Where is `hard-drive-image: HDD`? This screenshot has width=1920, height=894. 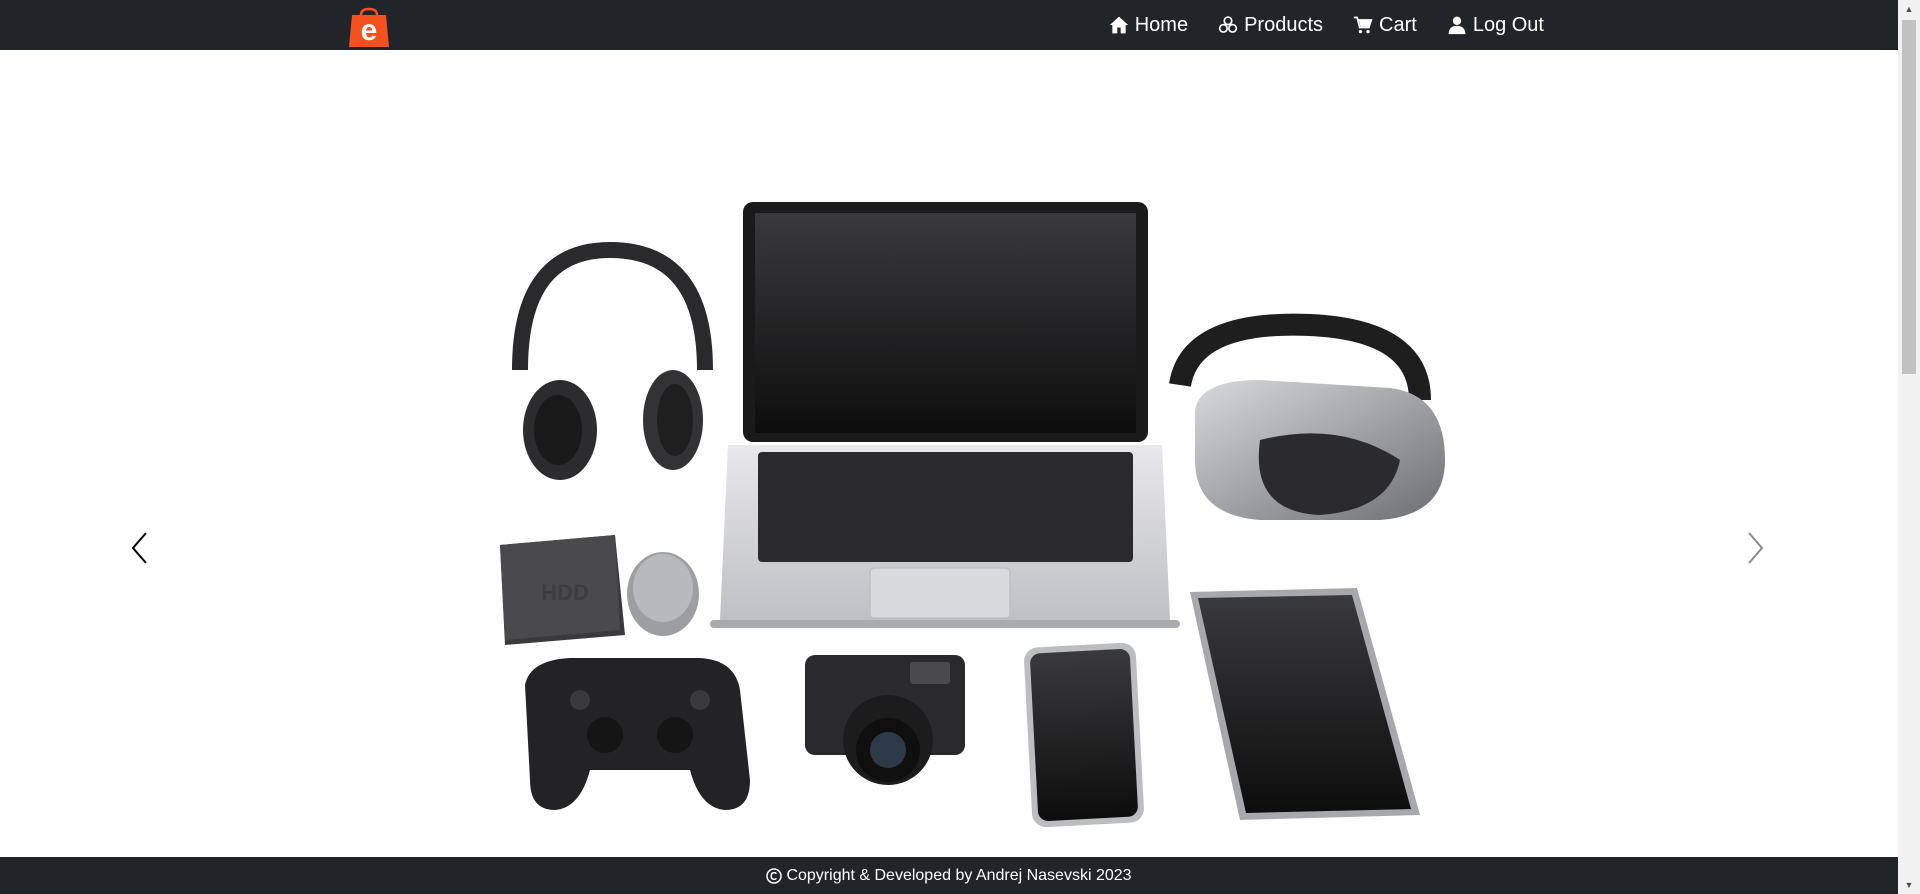
hard-drive-image: HDD is located at coordinates (562, 590).